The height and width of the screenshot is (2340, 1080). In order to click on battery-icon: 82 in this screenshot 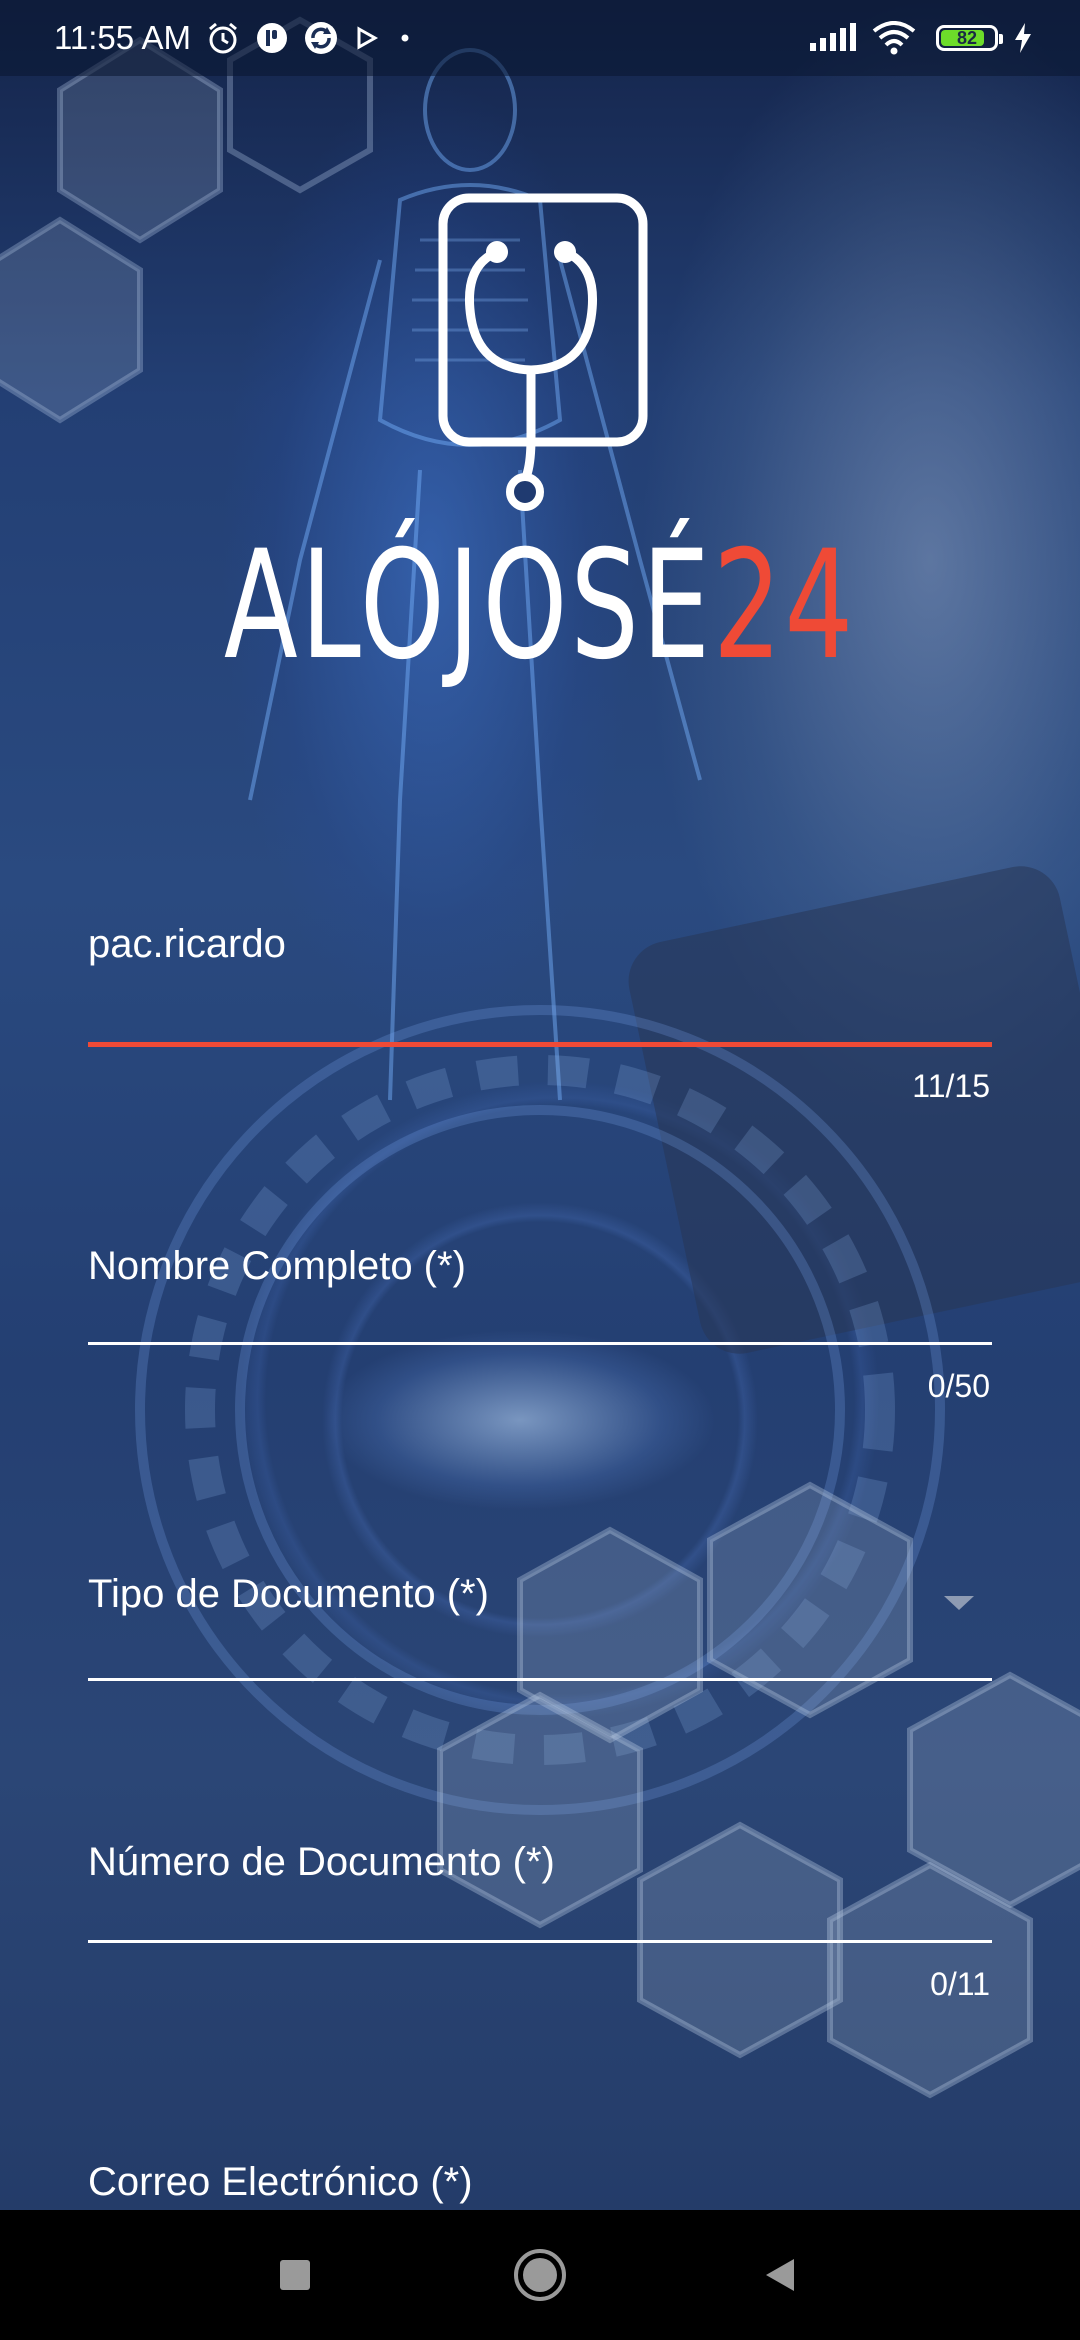, I will do `click(969, 38)`.